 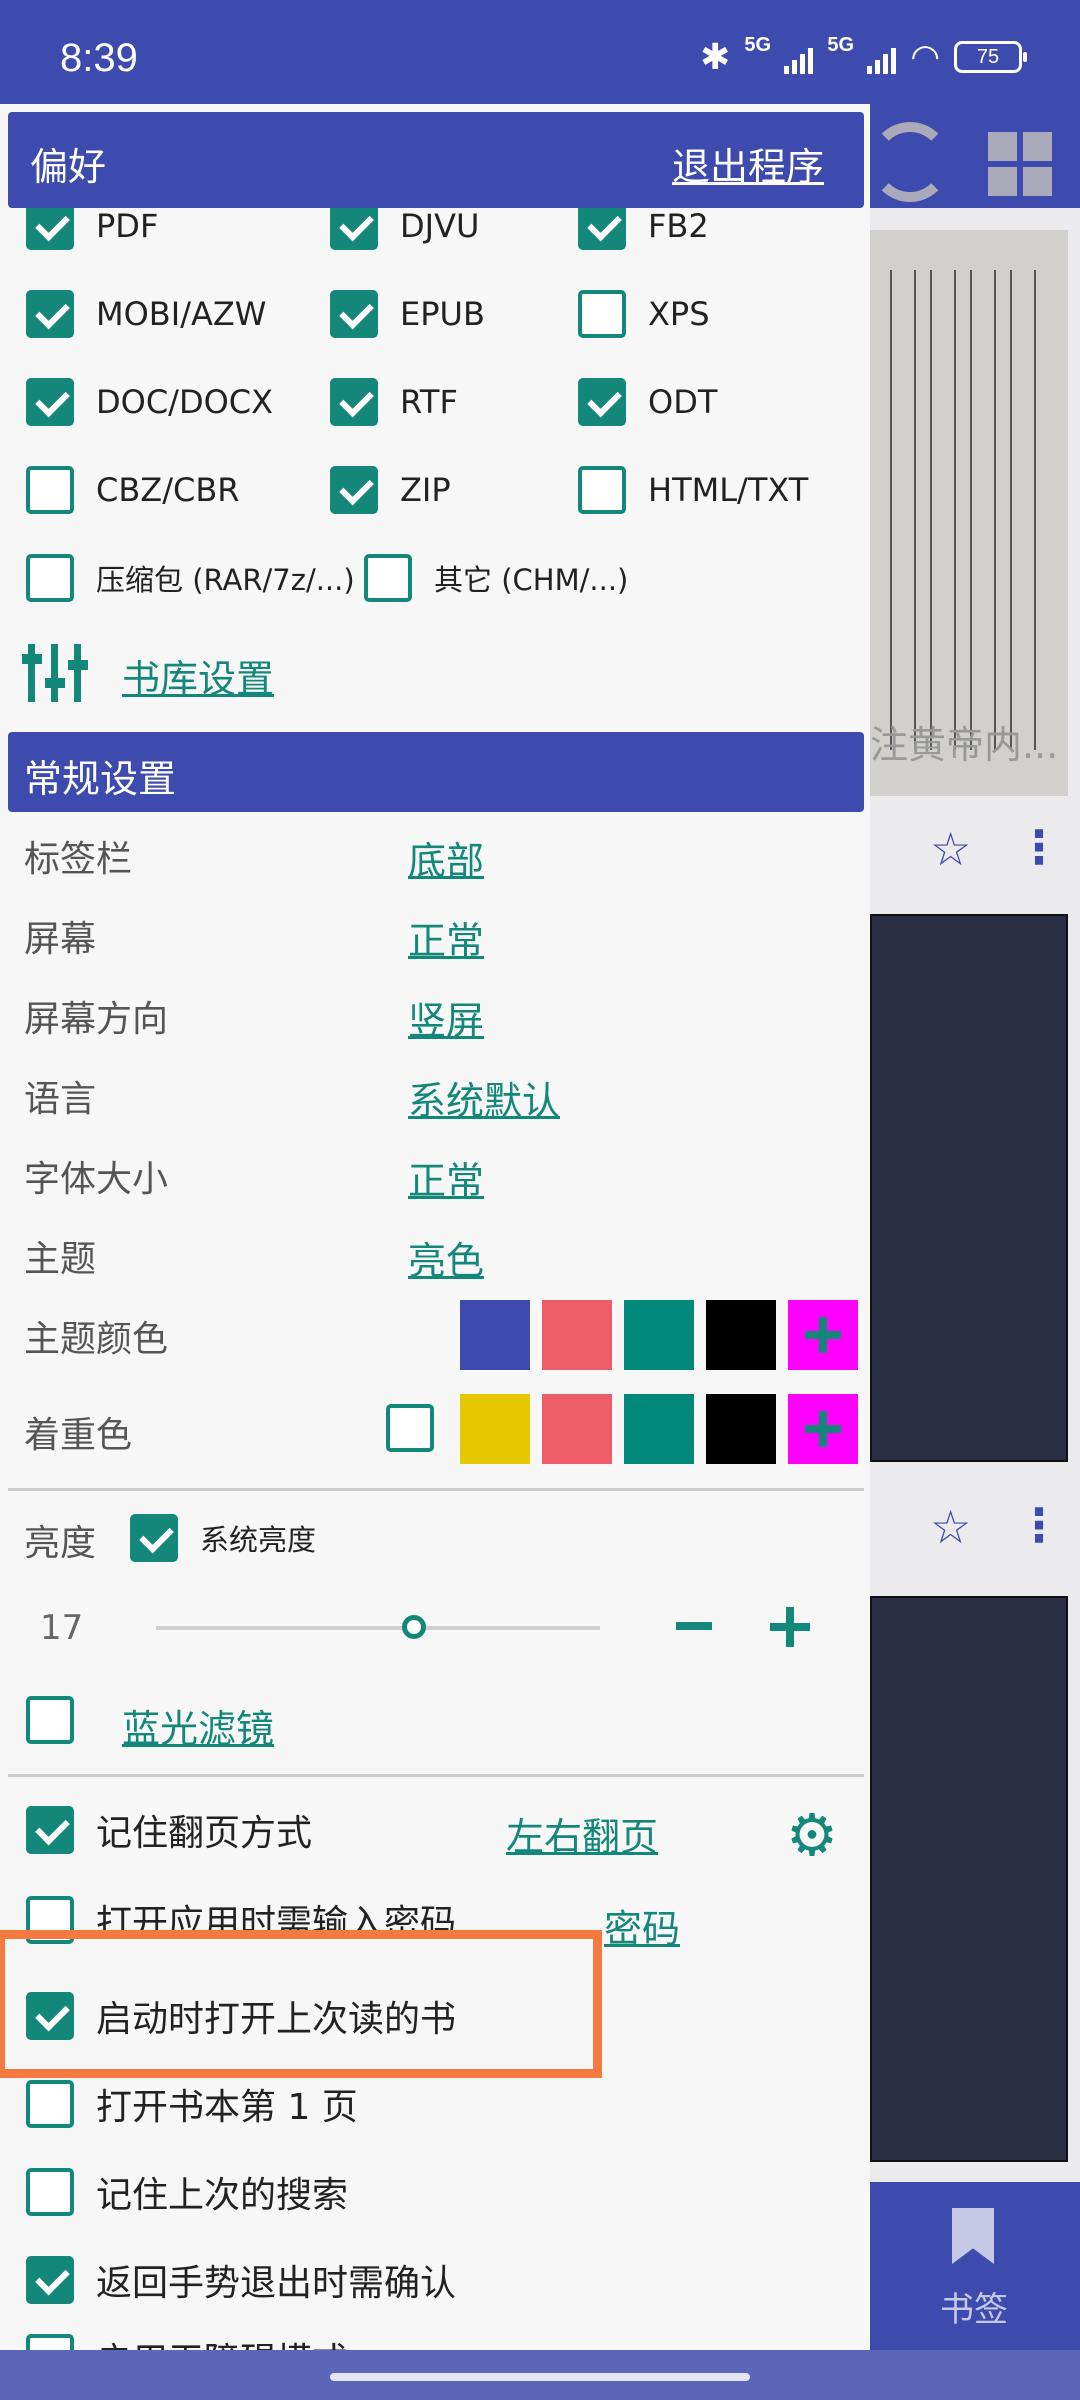 I want to click on more-icon: ⋮, so click(x=1039, y=847).